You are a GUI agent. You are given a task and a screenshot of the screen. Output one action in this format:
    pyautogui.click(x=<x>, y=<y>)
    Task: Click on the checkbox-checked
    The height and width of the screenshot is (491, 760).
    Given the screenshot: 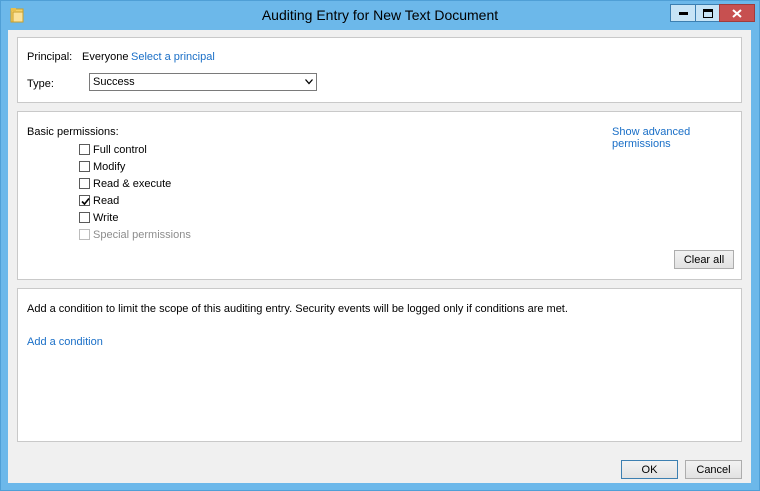 What is the action you would take?
    pyautogui.click(x=84, y=200)
    